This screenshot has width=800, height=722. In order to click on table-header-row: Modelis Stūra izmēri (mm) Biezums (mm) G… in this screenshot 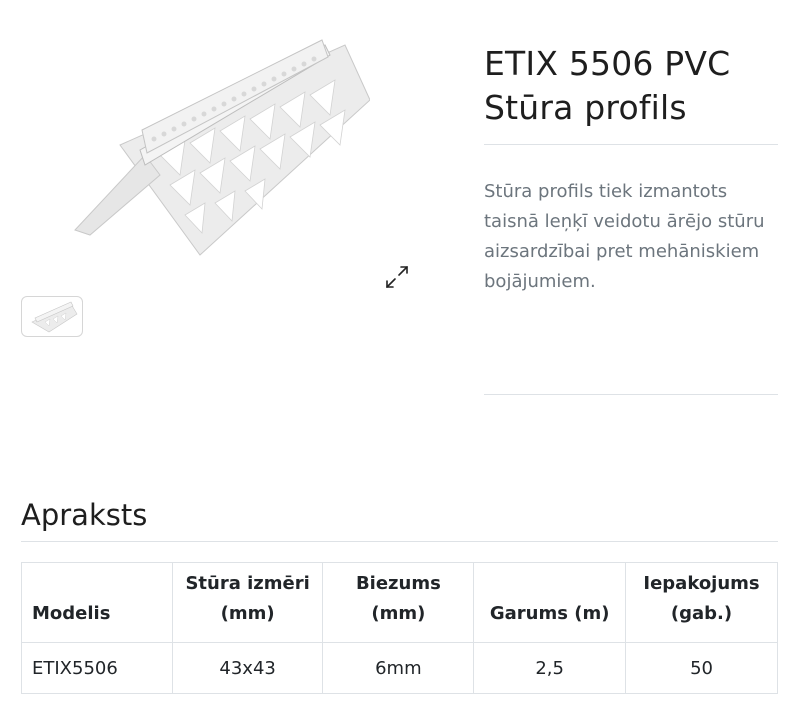, I will do `click(399, 602)`.